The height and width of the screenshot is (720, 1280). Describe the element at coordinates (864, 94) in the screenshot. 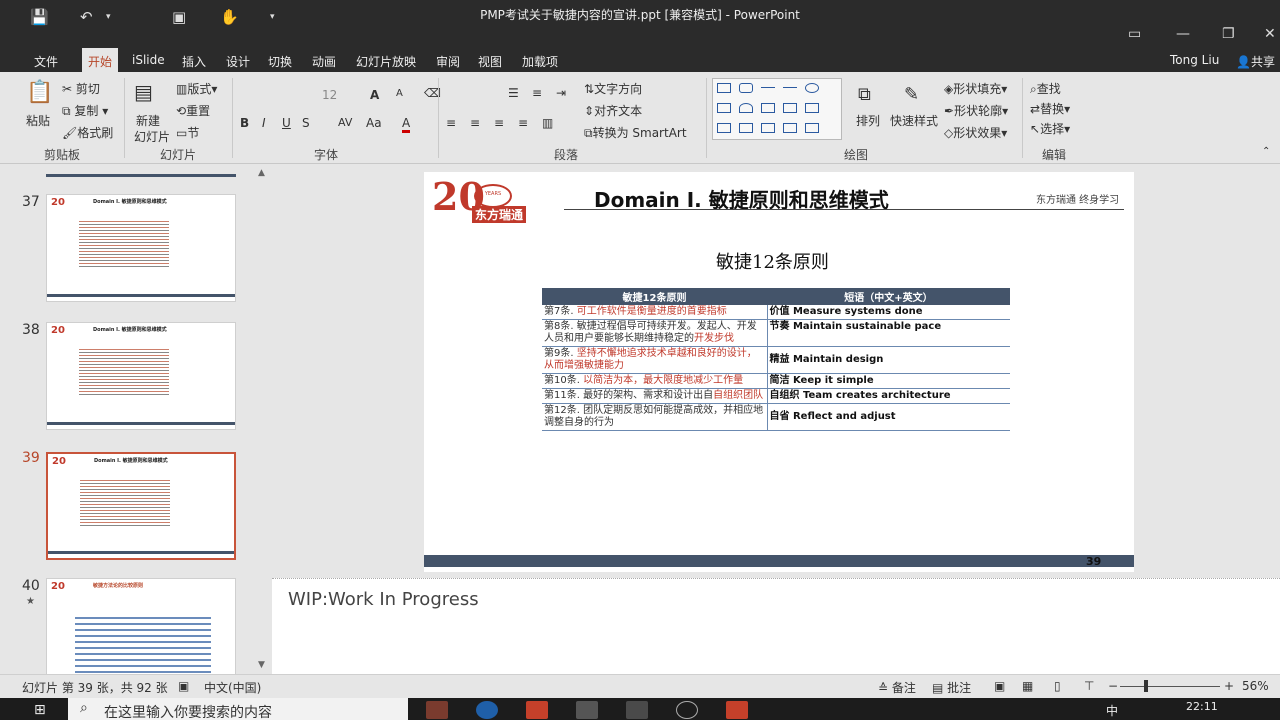

I see `arrange-icon: ⧉` at that location.